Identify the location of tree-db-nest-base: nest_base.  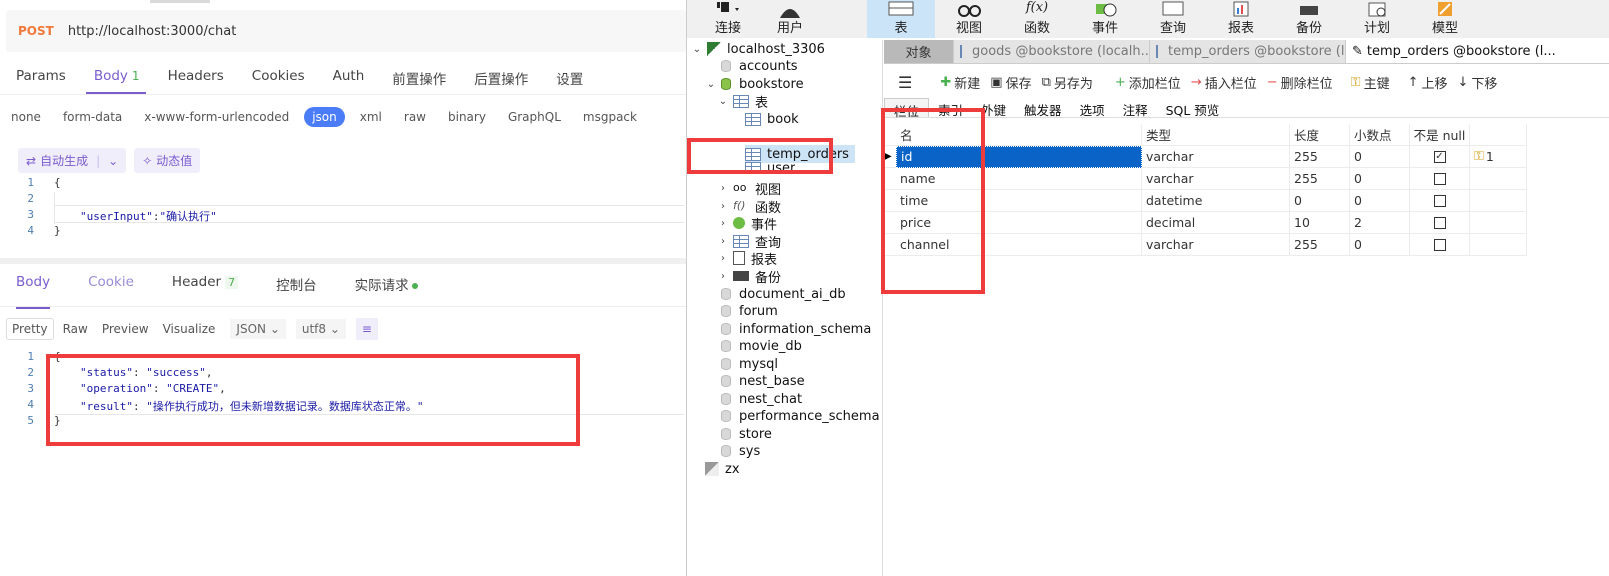
(763, 381).